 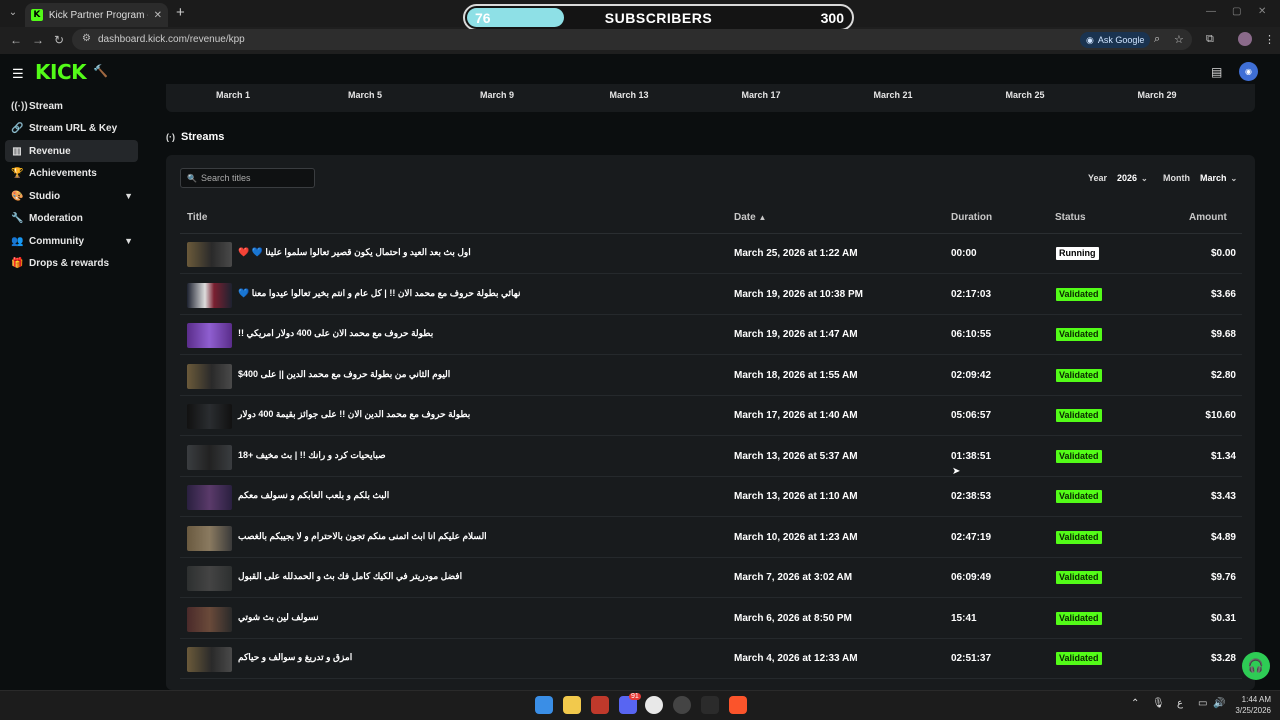 What do you see at coordinates (710, 705) in the screenshot?
I see `epic-games-icon` at bounding box center [710, 705].